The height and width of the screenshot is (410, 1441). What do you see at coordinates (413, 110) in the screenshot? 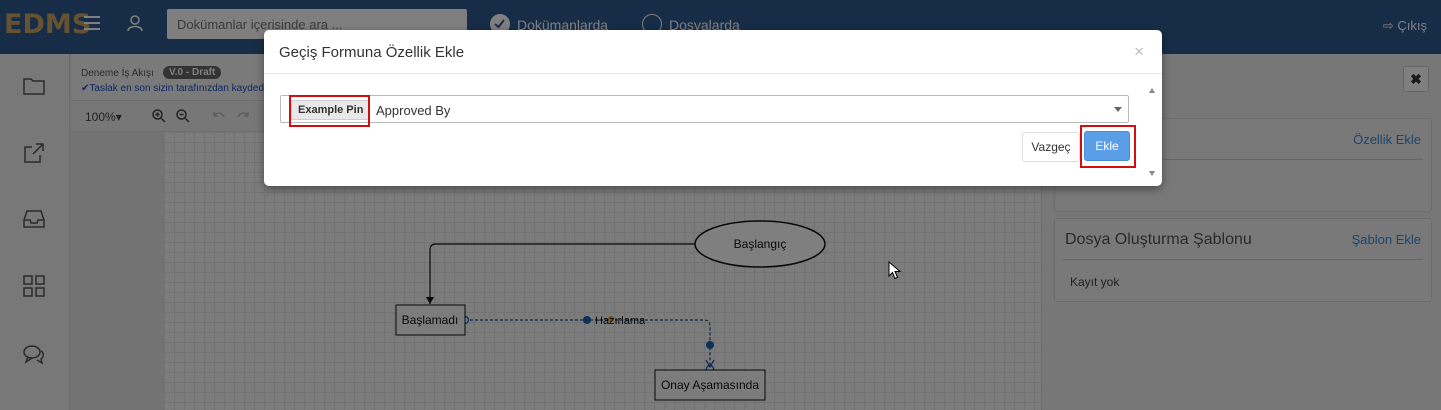
I see `select-value: Approved By` at bounding box center [413, 110].